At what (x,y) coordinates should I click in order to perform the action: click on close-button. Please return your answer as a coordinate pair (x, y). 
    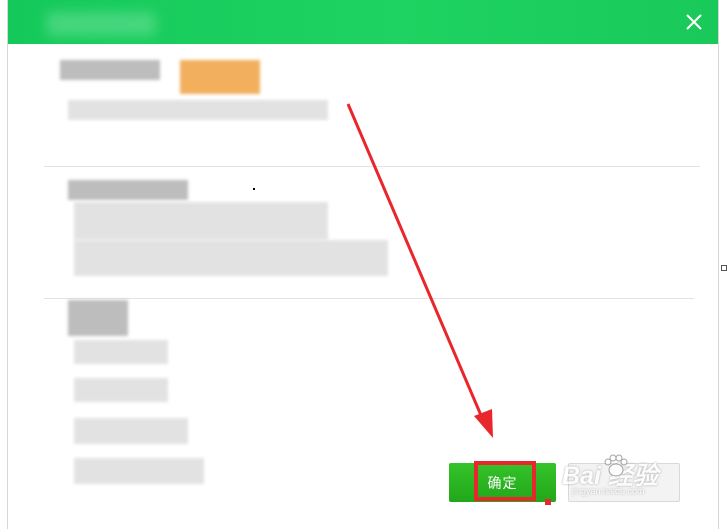
    Looking at the image, I should click on (694, 22).